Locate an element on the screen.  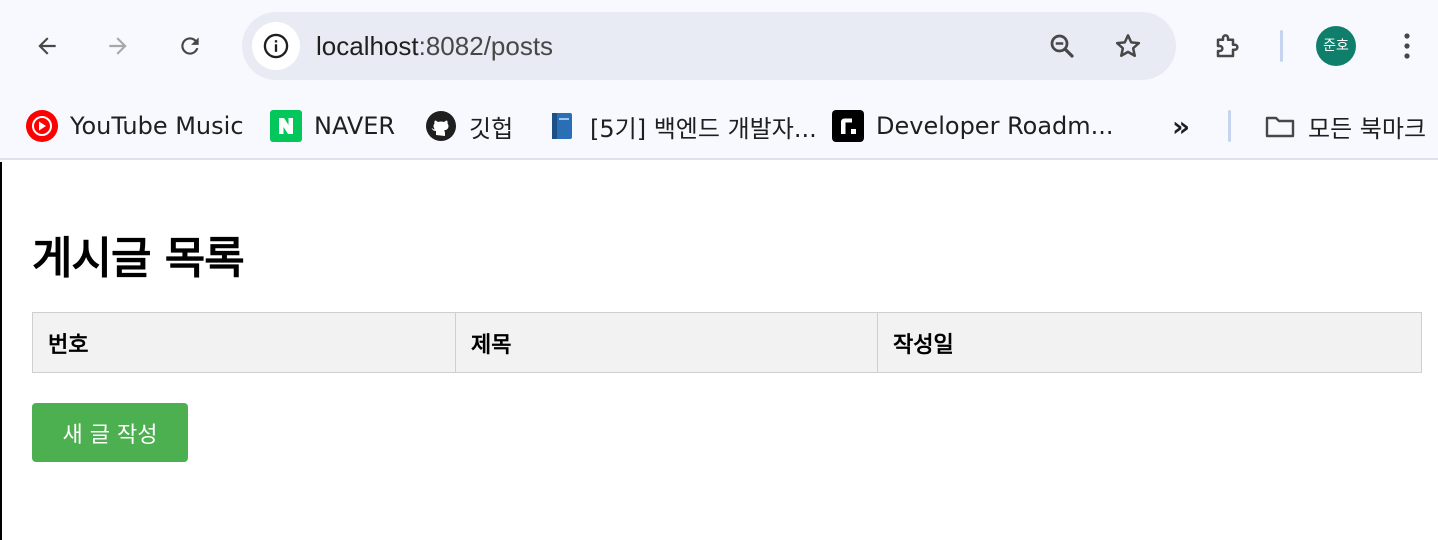
site-info-button is located at coordinates (276, 46).